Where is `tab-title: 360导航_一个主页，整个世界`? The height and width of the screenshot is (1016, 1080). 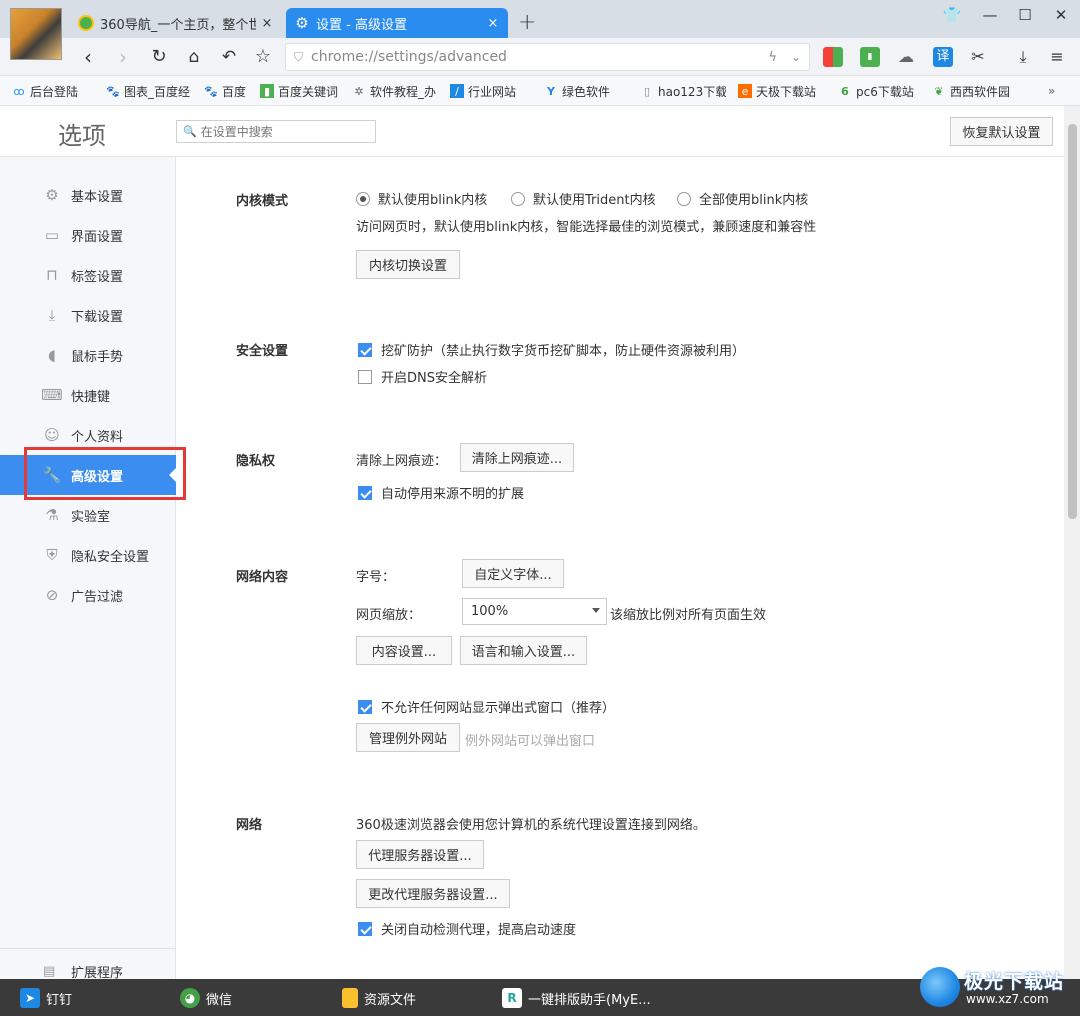
tab-title: 360导航_一个主页，整个世界 is located at coordinates (178, 25).